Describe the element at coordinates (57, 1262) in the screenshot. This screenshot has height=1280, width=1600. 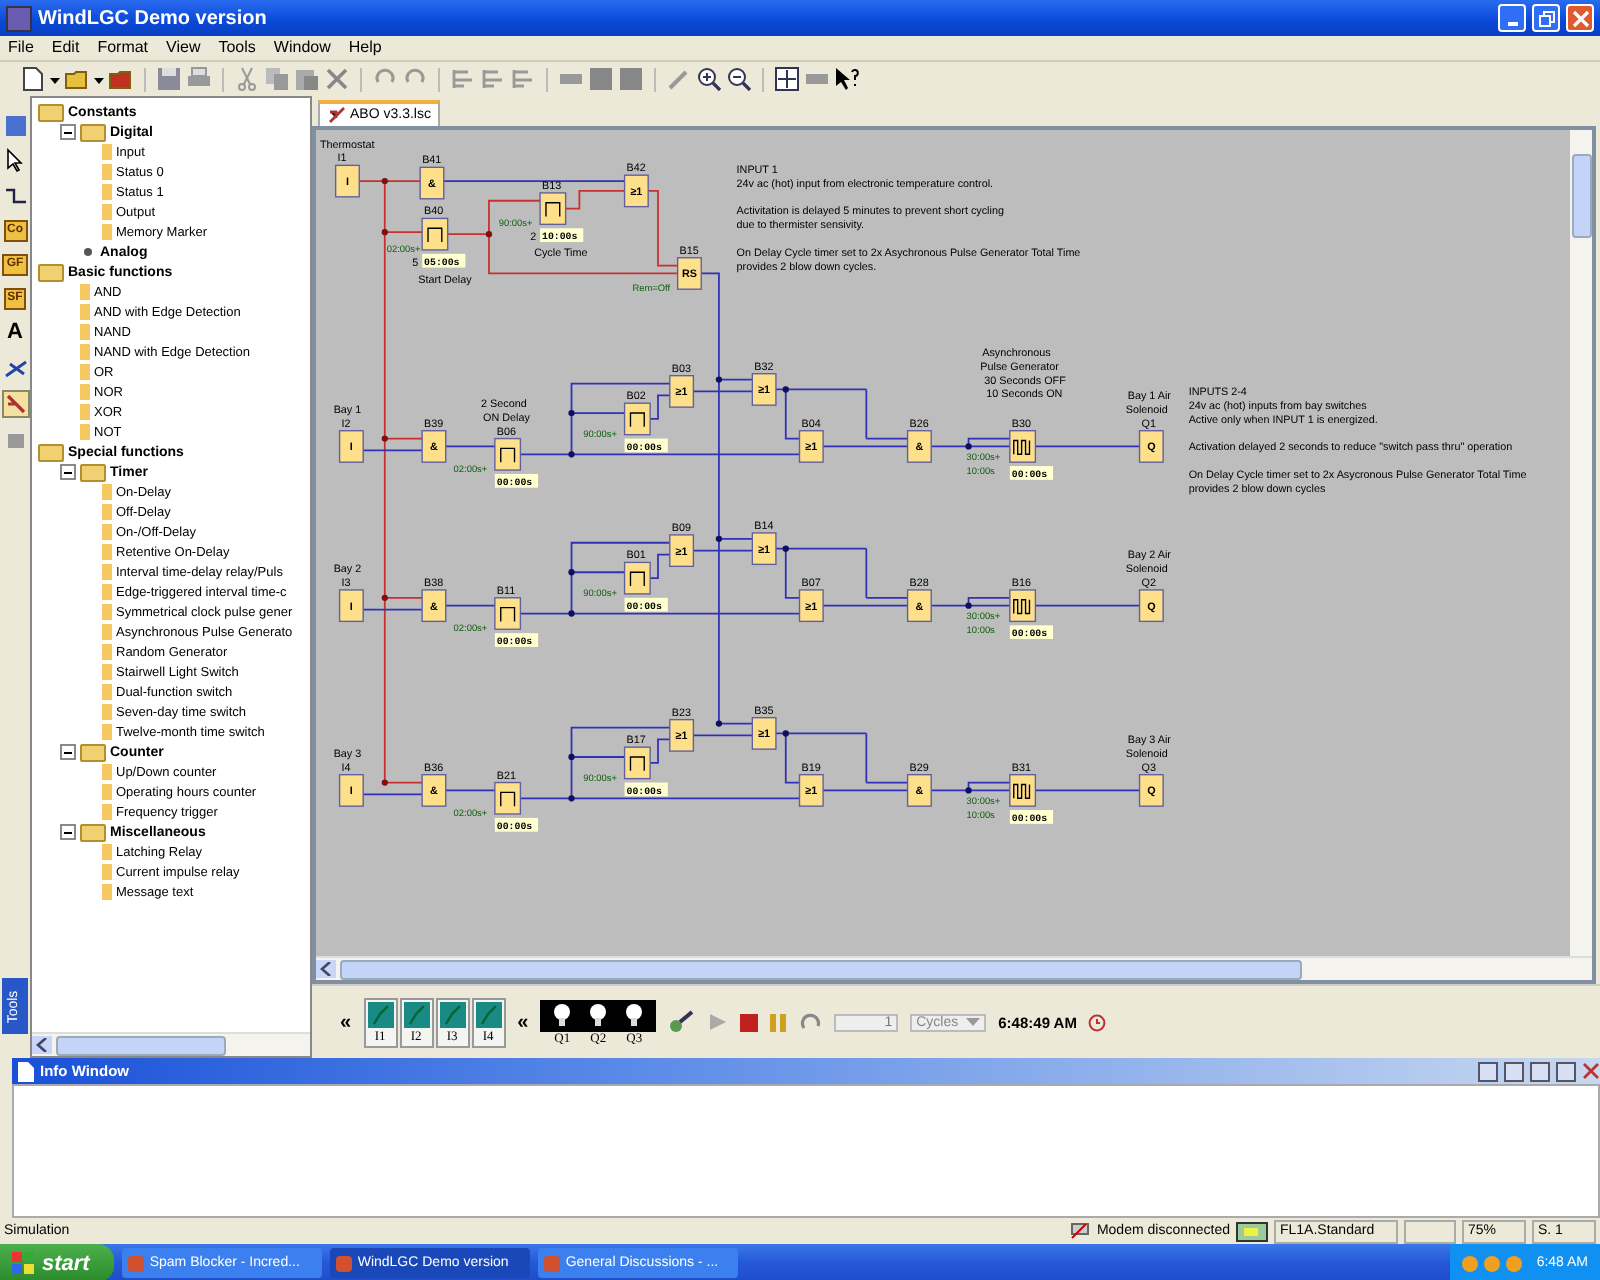
I see `start-button: start` at that location.